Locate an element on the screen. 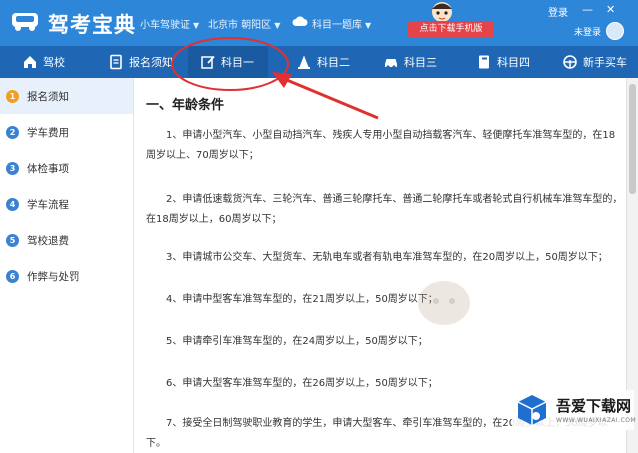 The height and width of the screenshot is (453, 638). sidebar-item-label: 驾校退费 is located at coordinates (48, 240).